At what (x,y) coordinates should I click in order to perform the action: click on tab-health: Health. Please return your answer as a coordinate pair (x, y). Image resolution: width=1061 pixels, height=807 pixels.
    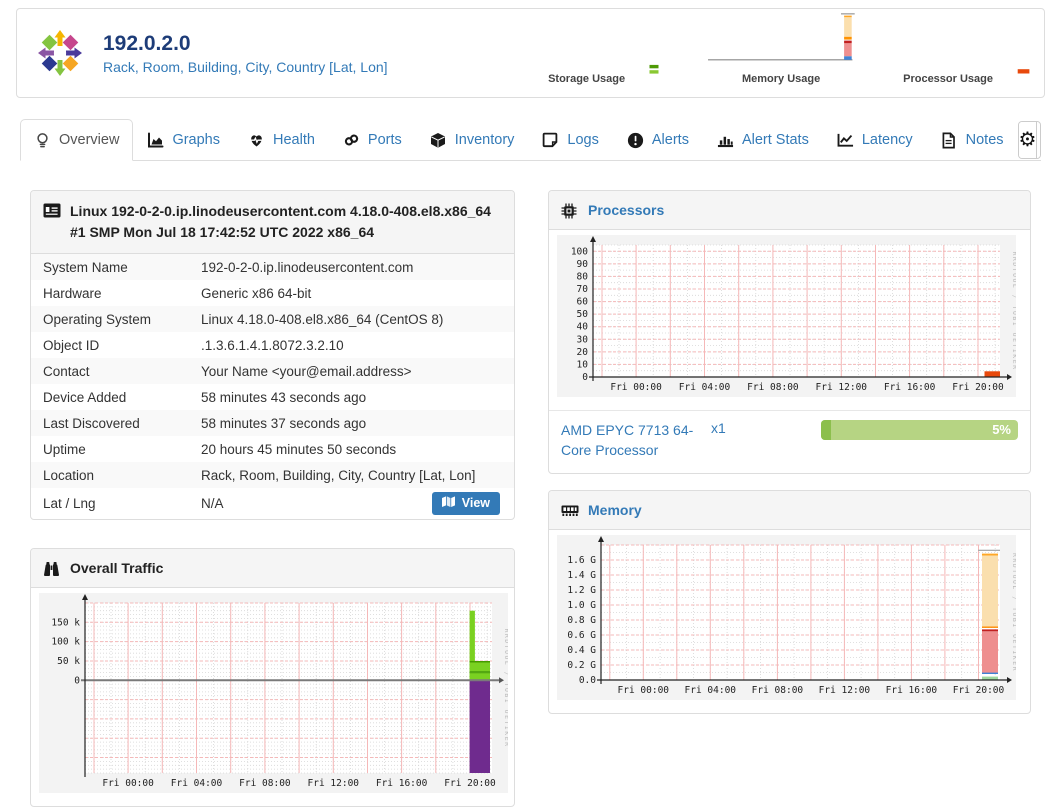
    Looking at the image, I should click on (281, 140).